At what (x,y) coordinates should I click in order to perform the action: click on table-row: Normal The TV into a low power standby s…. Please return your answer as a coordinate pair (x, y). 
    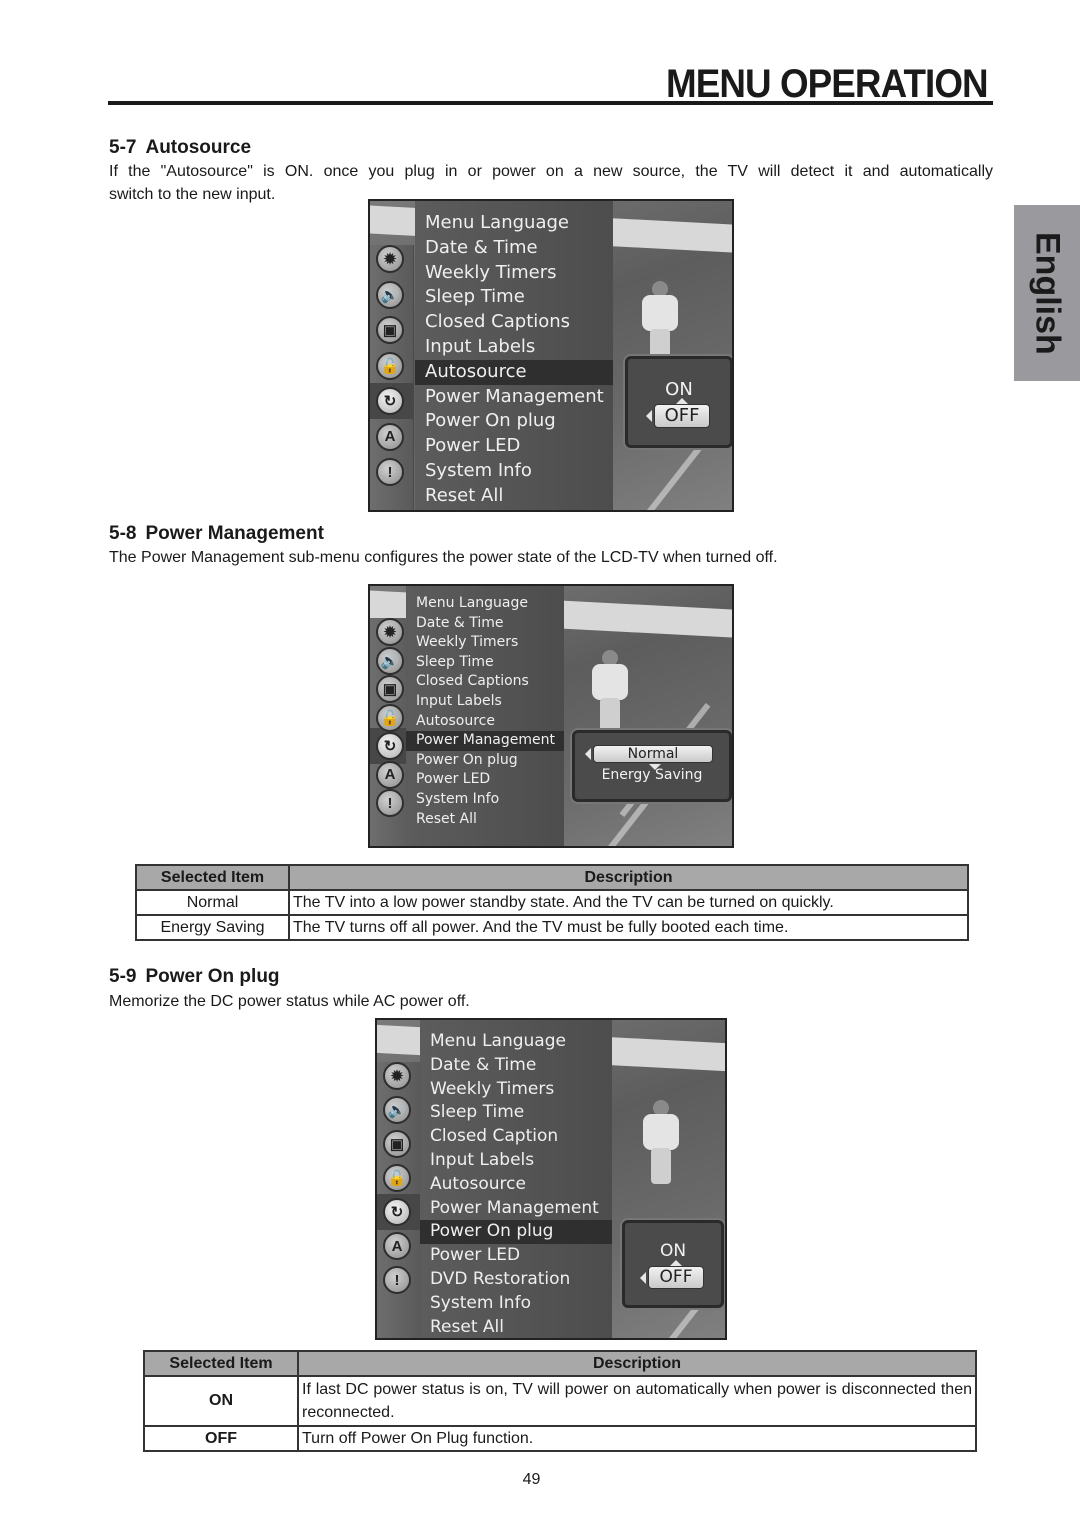
    Looking at the image, I should click on (552, 902).